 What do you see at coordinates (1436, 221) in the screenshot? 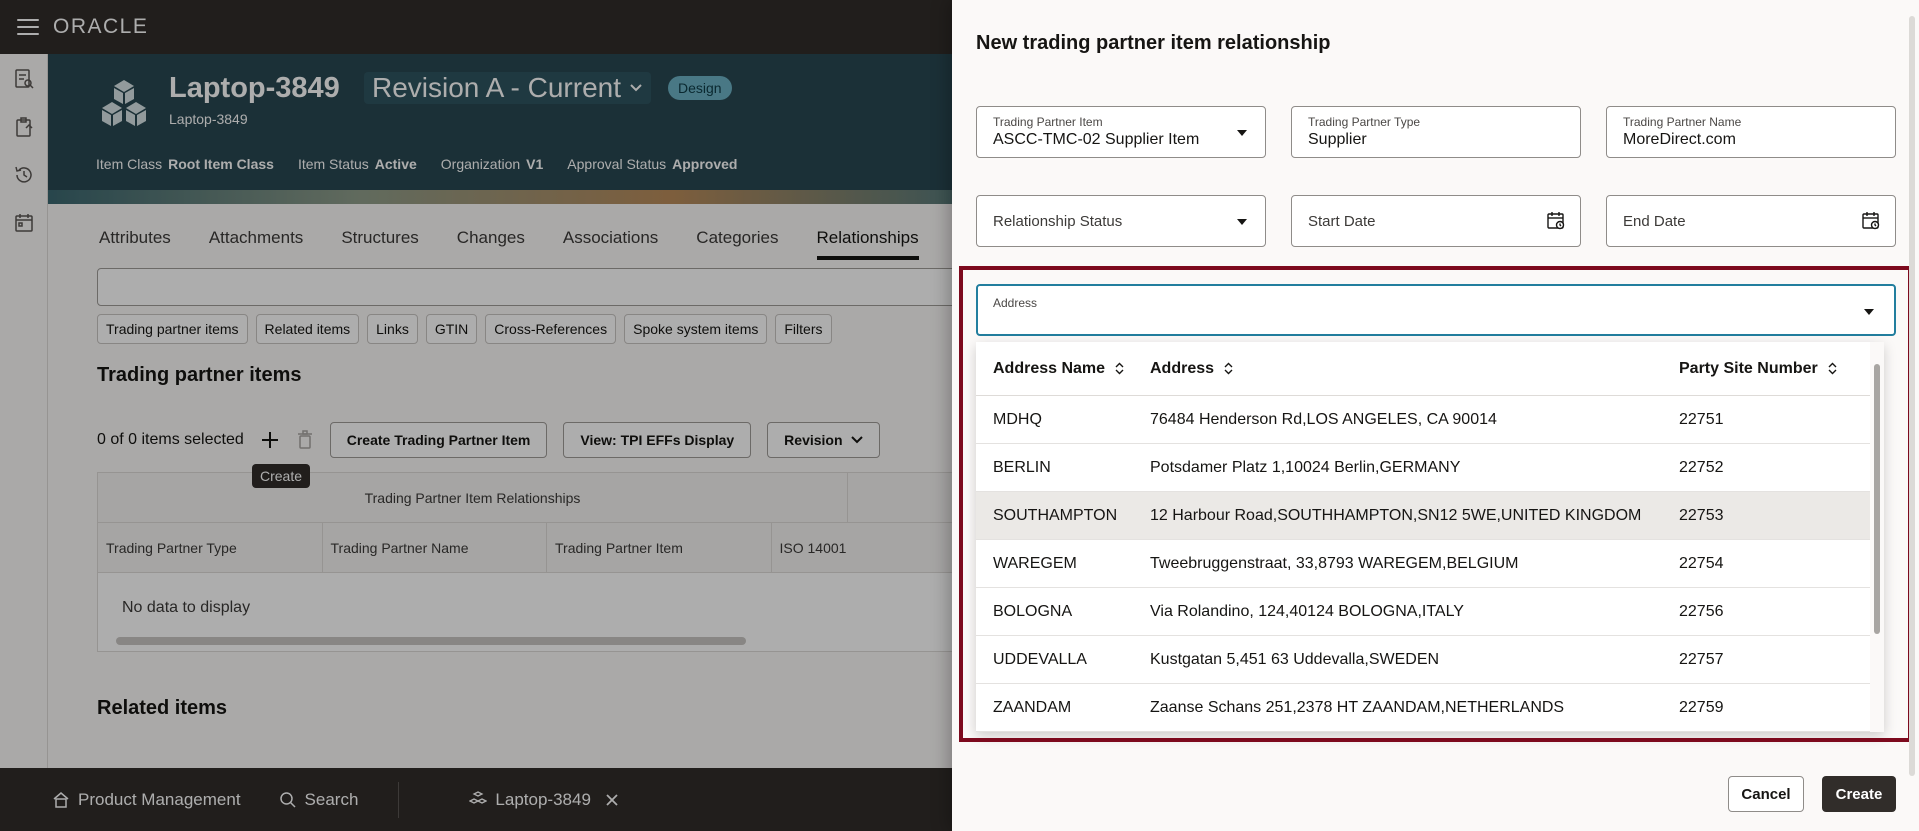
I see `start-date-field: Start Date` at bounding box center [1436, 221].